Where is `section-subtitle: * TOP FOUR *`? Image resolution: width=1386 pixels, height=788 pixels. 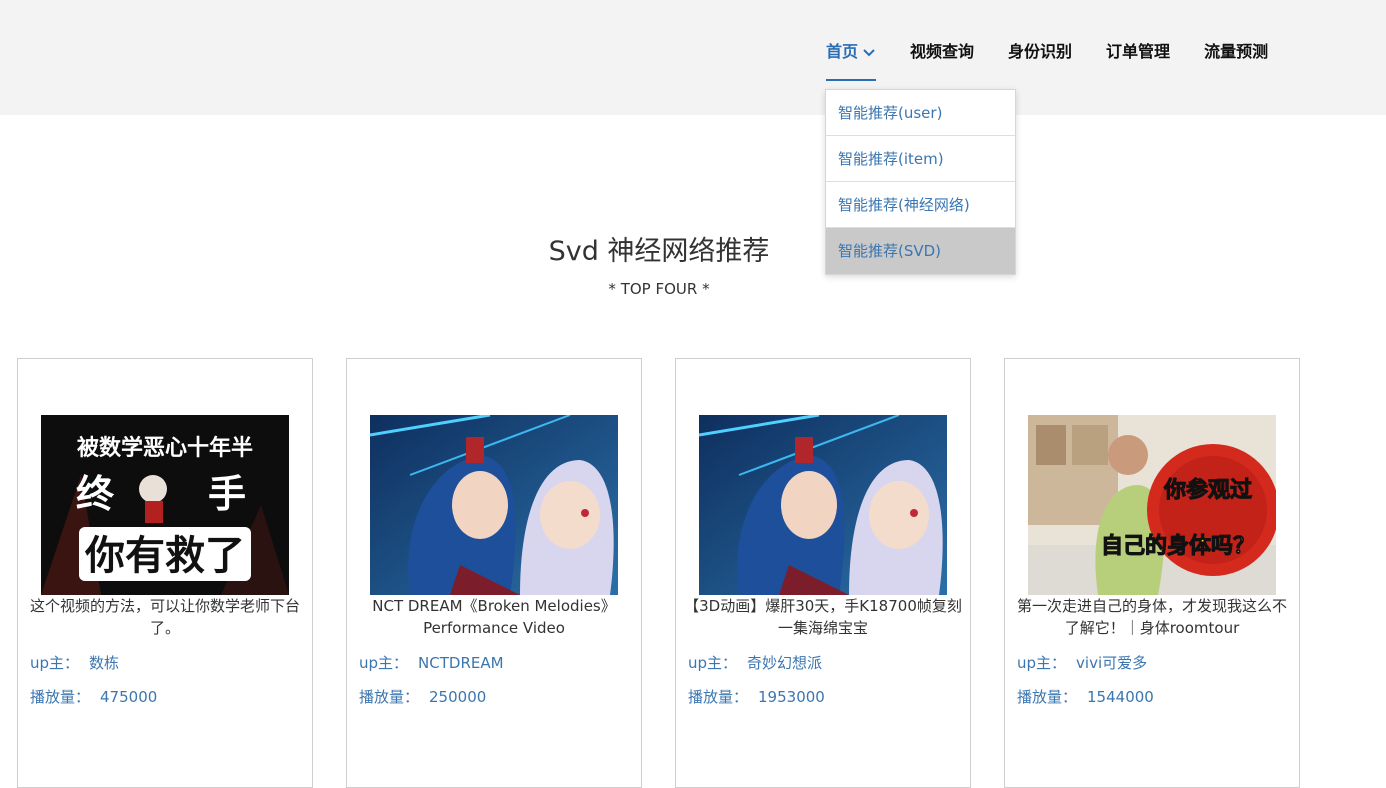 section-subtitle: * TOP FOUR * is located at coordinates (659, 289).